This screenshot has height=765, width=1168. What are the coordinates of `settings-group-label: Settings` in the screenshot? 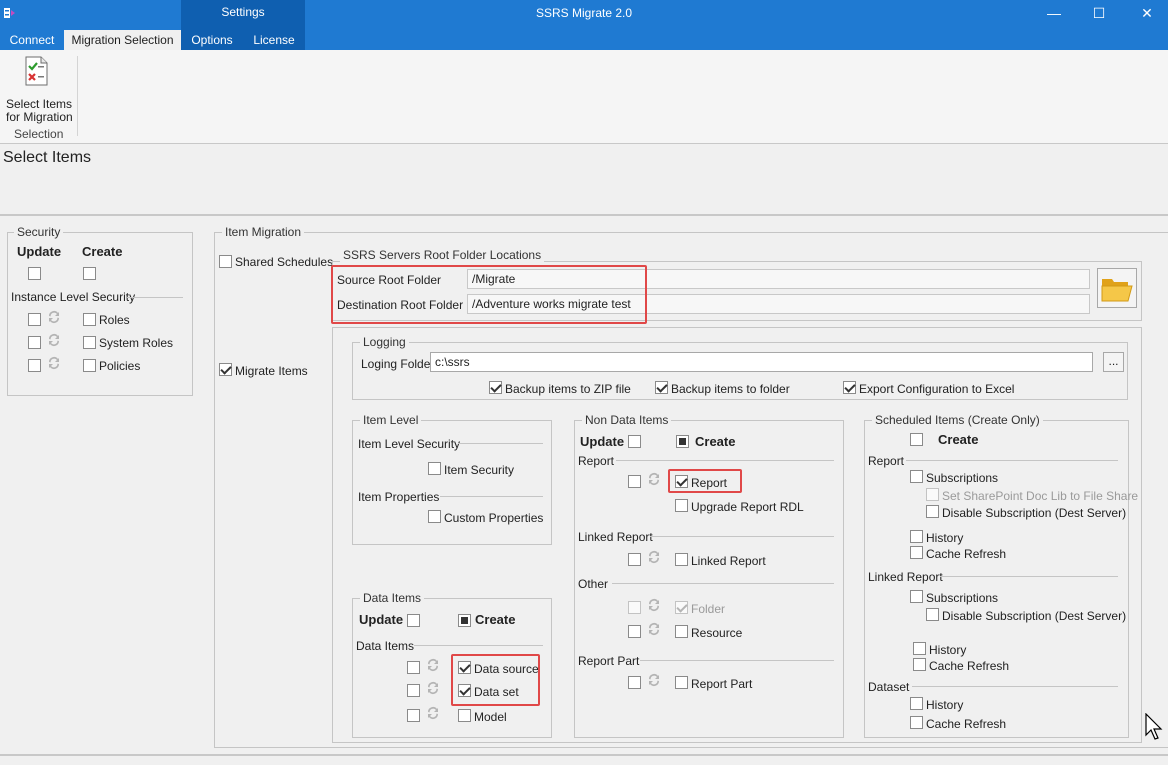 It's located at (243, 12).